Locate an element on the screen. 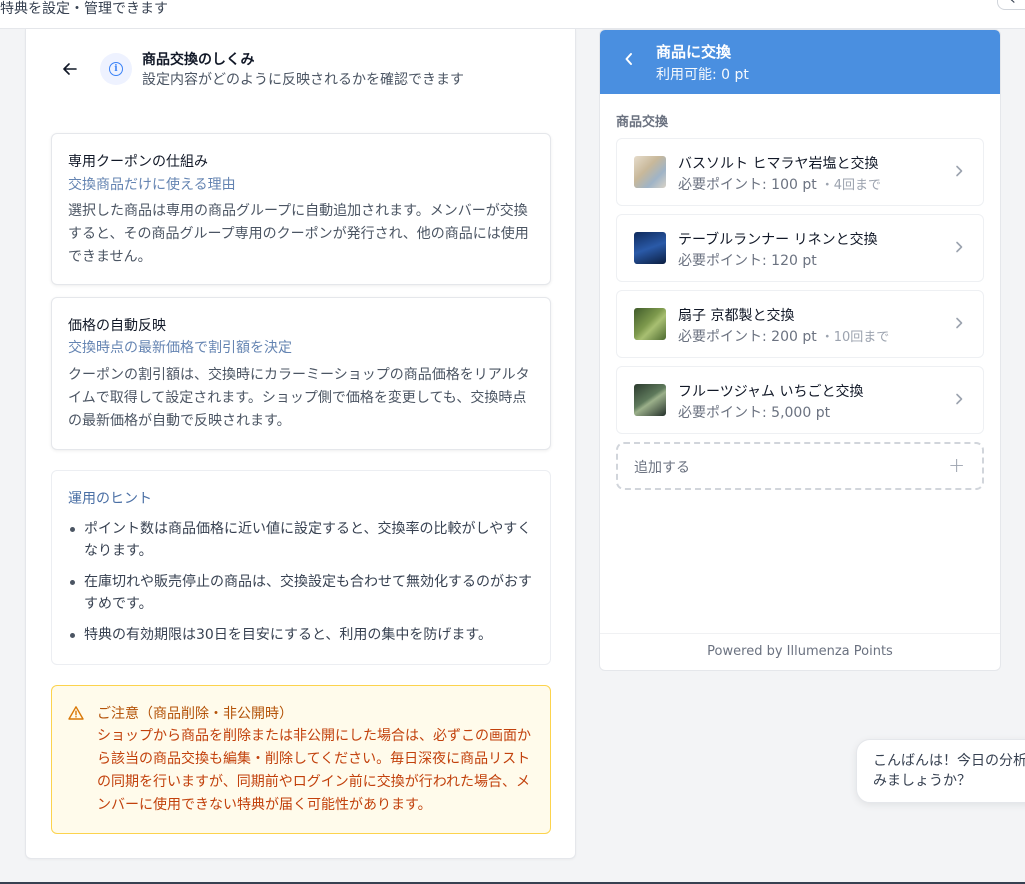  preview-title: 商品に交換 is located at coordinates (694, 52).